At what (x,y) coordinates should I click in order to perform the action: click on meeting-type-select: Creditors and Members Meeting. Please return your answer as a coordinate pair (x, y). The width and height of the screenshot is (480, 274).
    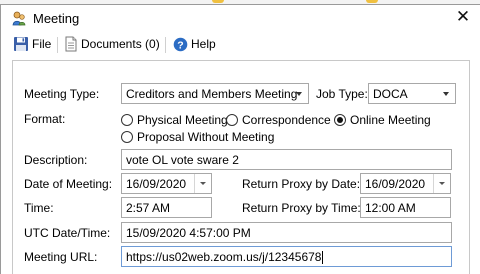
    Looking at the image, I should click on (215, 93).